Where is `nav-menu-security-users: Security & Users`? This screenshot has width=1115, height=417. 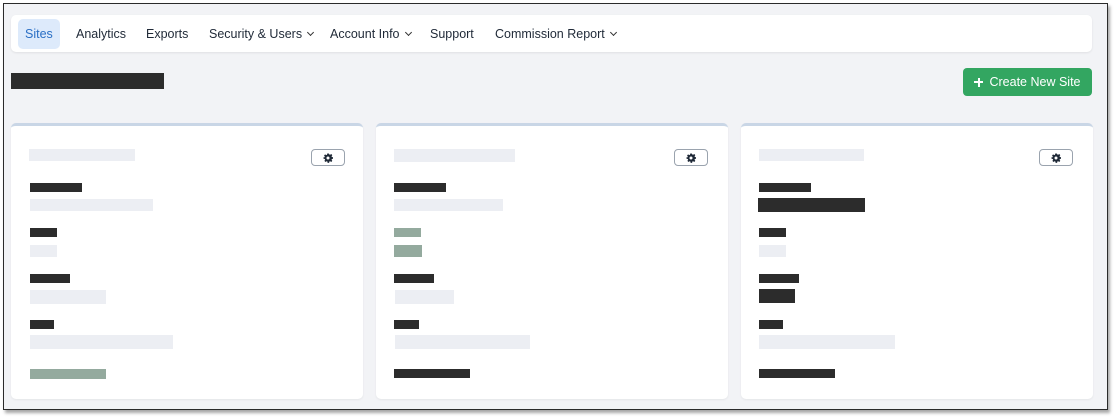 nav-menu-security-users: Security & Users is located at coordinates (261, 34).